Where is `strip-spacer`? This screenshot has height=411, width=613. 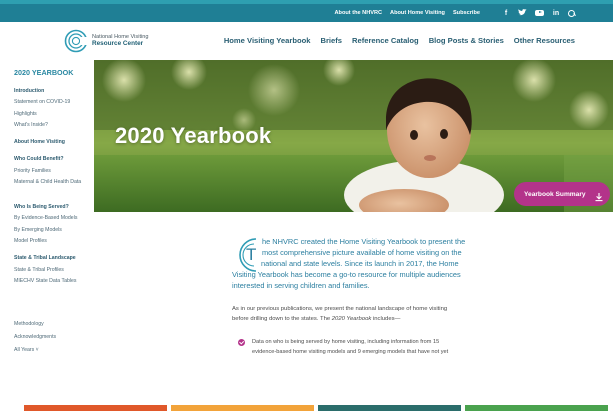
strip-spacer is located at coordinates (10, 408).